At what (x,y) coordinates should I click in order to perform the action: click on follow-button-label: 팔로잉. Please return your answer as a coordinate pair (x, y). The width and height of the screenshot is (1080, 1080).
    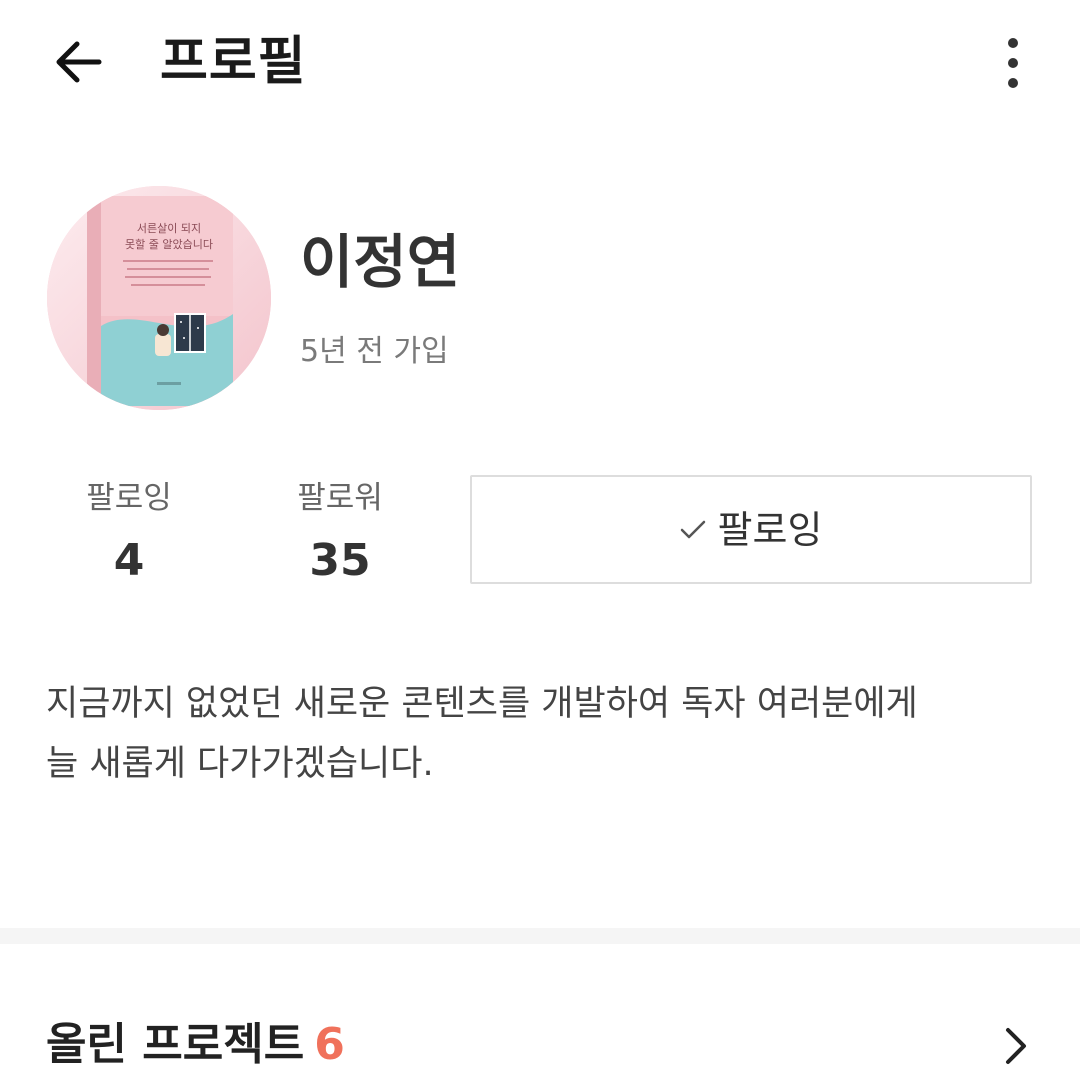
    Looking at the image, I should click on (770, 529).